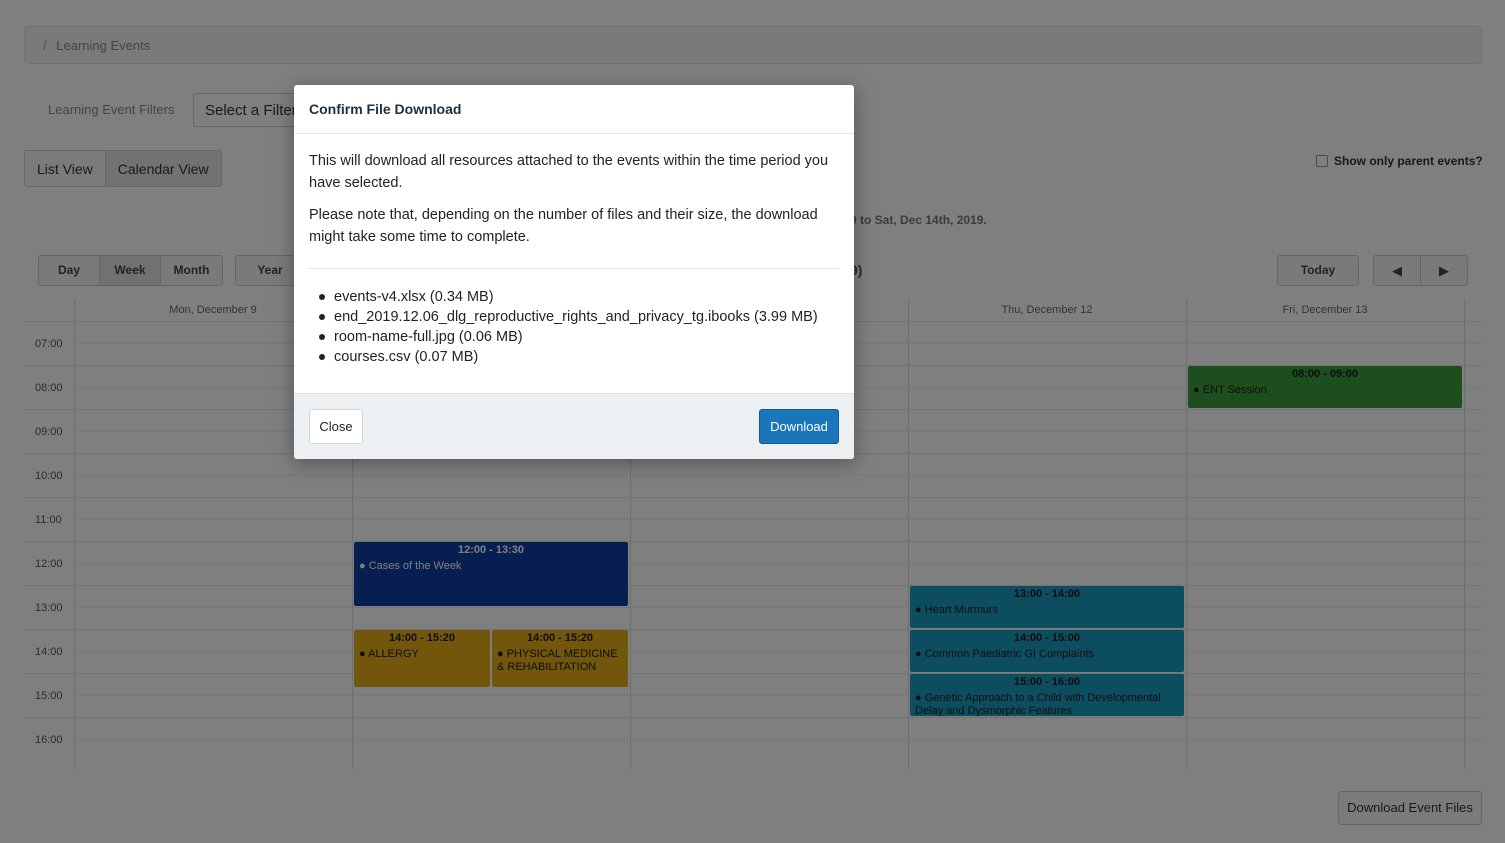 The image size is (1505, 843). What do you see at coordinates (574, 109) in the screenshot?
I see `modal-header: Confirm File Download` at bounding box center [574, 109].